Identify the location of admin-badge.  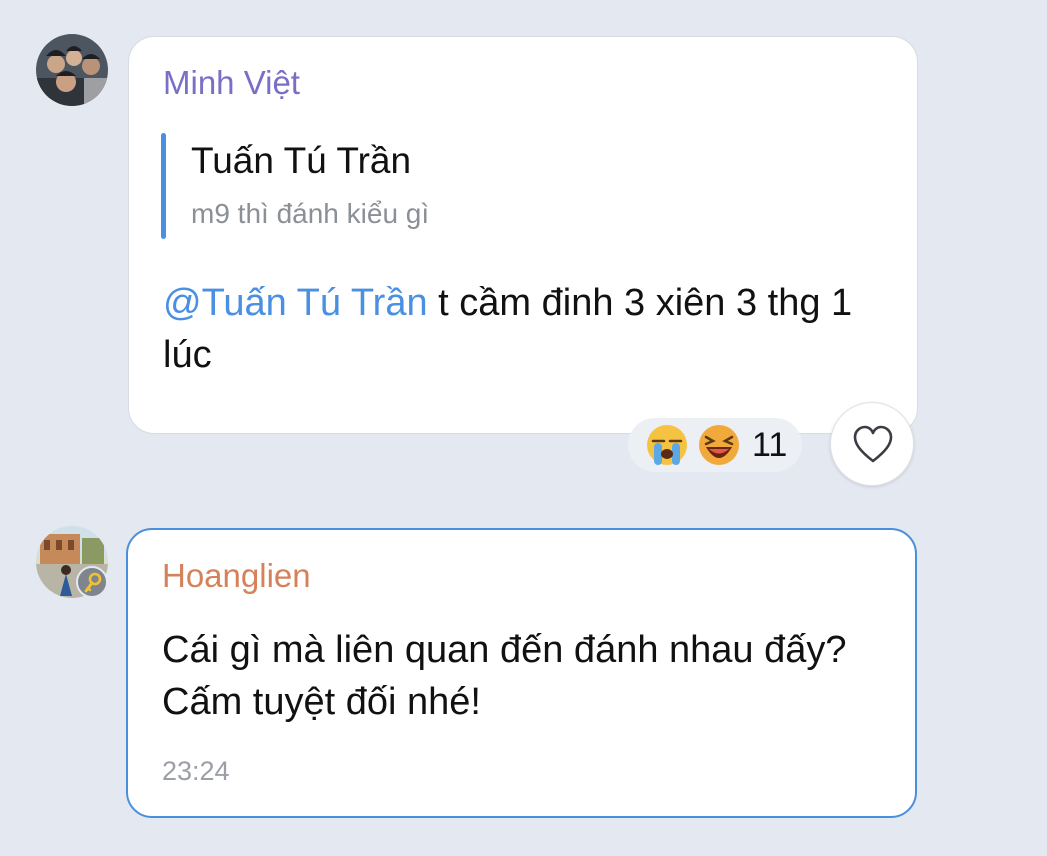
(92, 582).